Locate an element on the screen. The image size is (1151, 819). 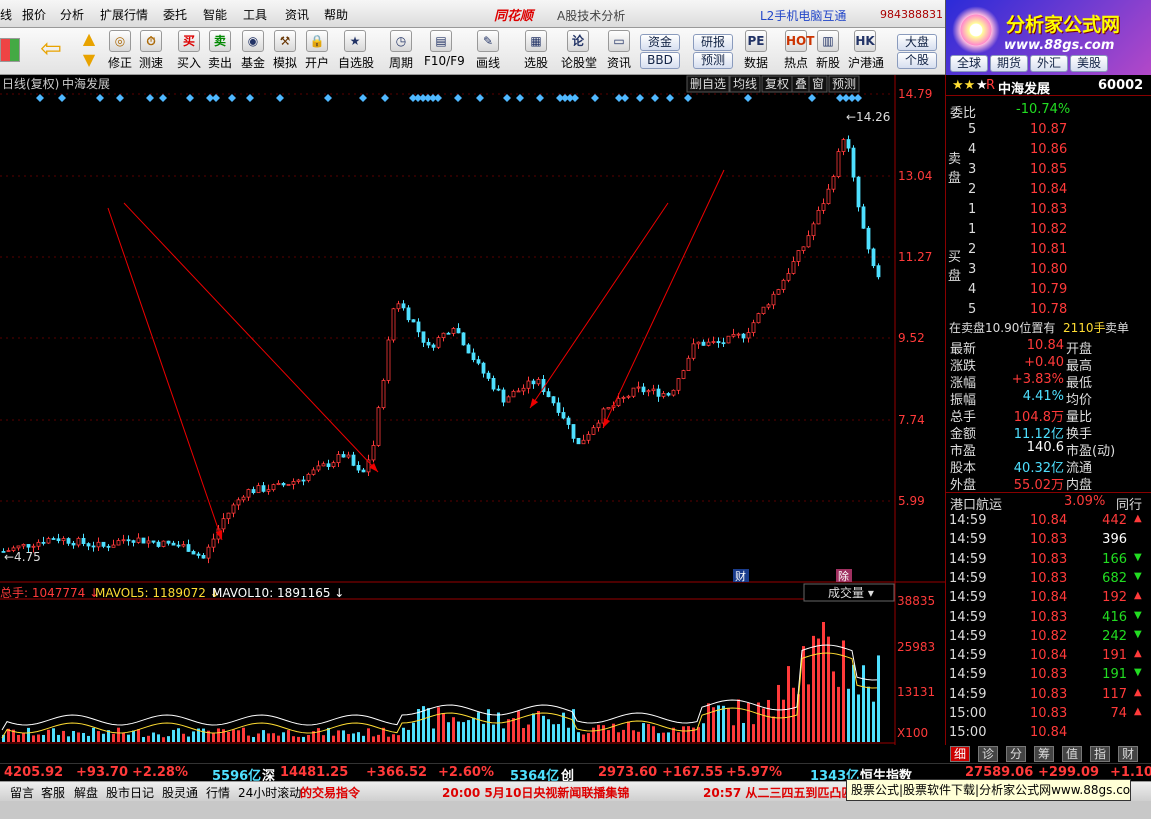
quote-tab-2: 分 is located at coordinates (1016, 754).